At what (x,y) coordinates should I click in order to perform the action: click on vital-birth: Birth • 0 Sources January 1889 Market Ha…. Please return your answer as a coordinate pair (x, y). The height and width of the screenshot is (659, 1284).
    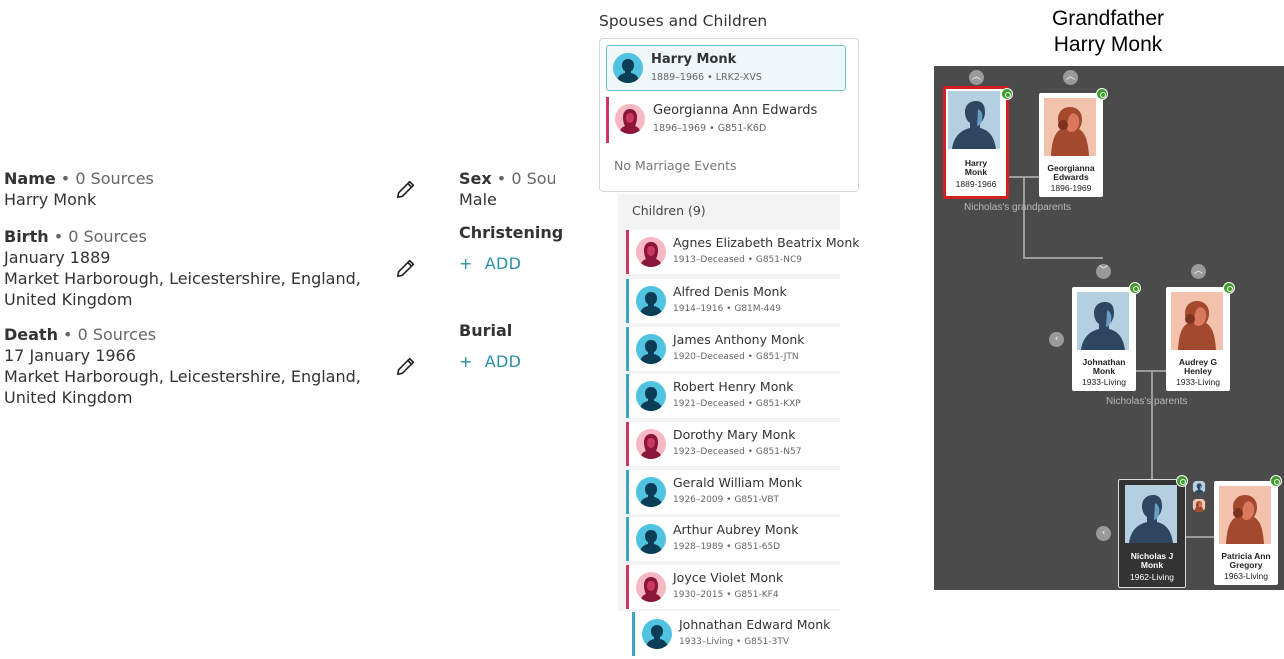
    Looking at the image, I should click on (182, 268).